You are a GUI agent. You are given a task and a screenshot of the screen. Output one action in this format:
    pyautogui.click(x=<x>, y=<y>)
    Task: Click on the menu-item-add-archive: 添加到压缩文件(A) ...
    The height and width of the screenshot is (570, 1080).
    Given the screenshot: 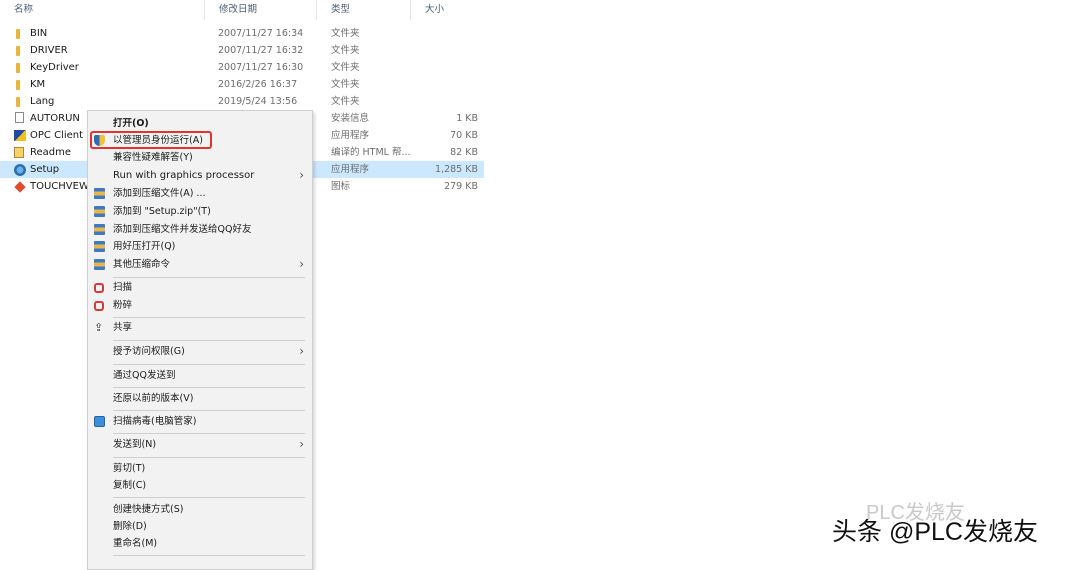 What is the action you would take?
    pyautogui.click(x=200, y=193)
    